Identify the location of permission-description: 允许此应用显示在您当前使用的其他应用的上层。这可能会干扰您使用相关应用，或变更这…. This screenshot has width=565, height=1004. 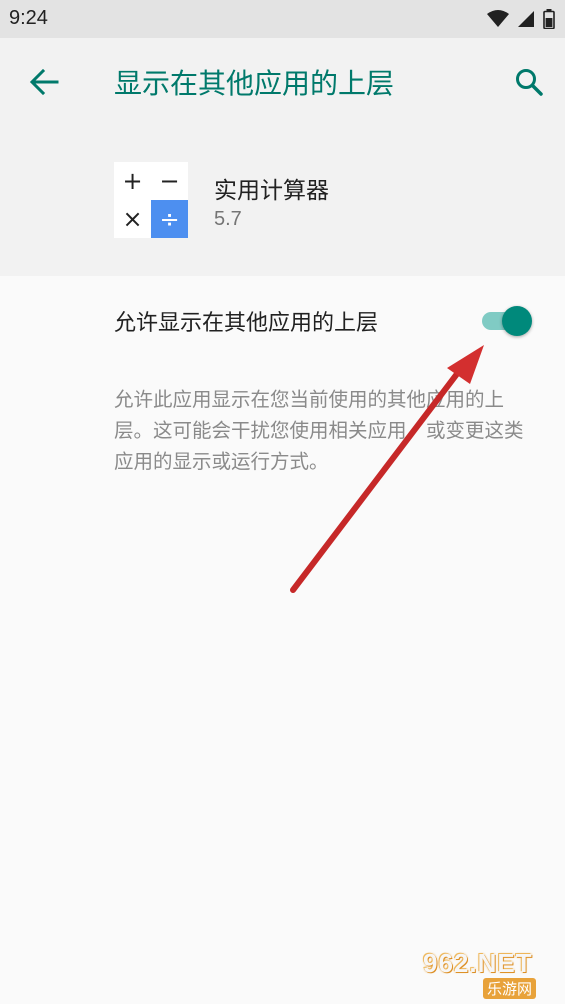
(319, 430).